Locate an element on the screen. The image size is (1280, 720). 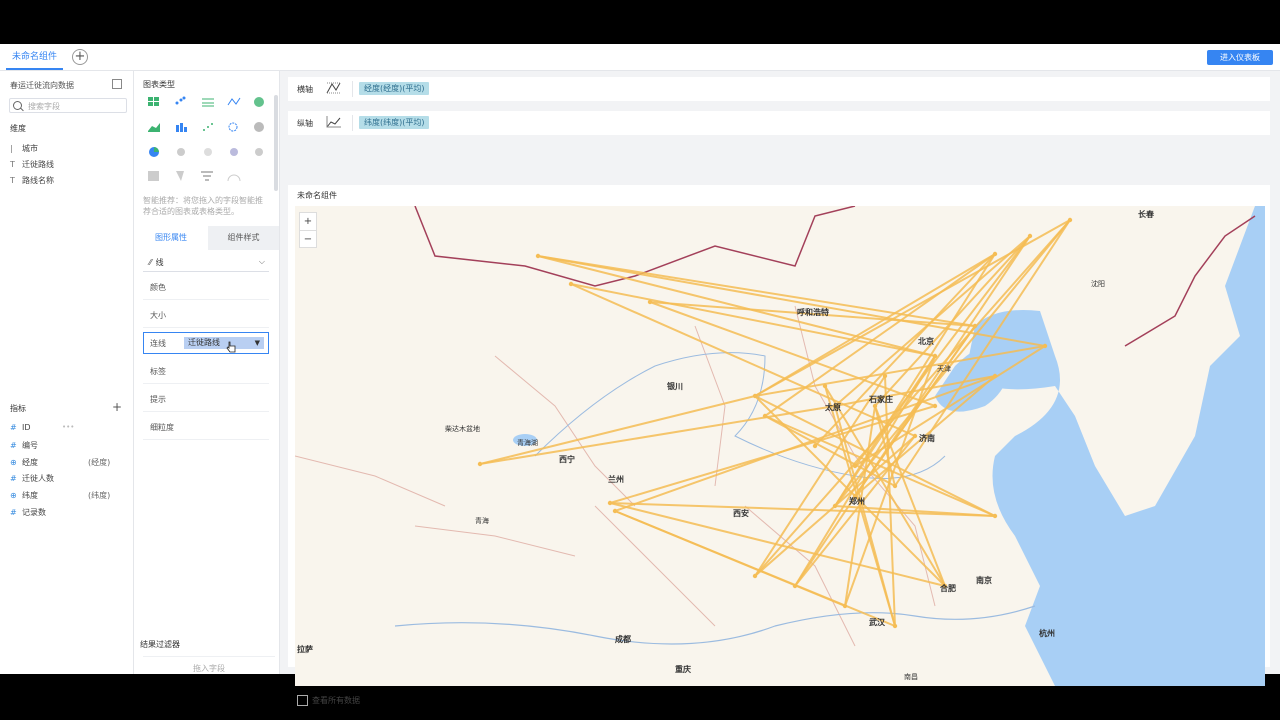
property-granularity: 细粒度 is located at coordinates (206, 428).